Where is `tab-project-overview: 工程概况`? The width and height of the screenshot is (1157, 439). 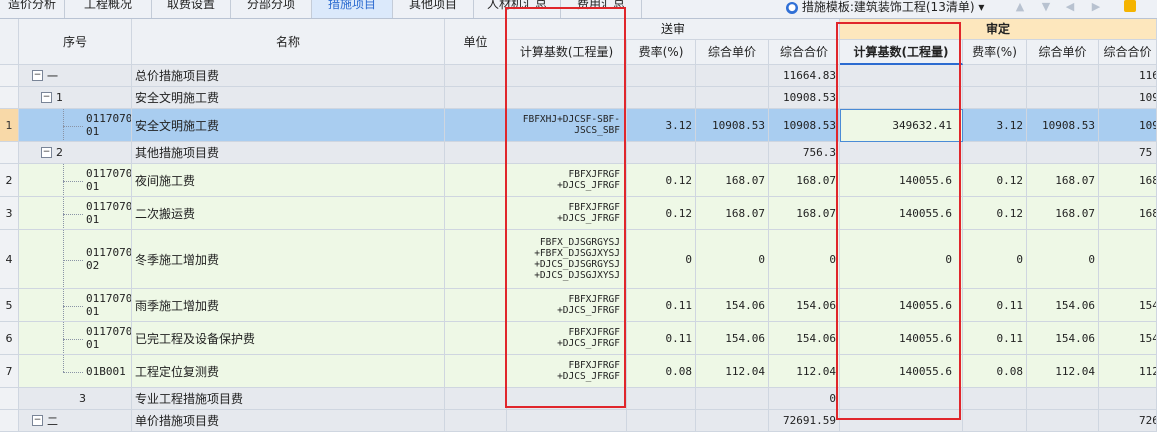
tab-project-overview: 工程概况 is located at coordinates (108, 9).